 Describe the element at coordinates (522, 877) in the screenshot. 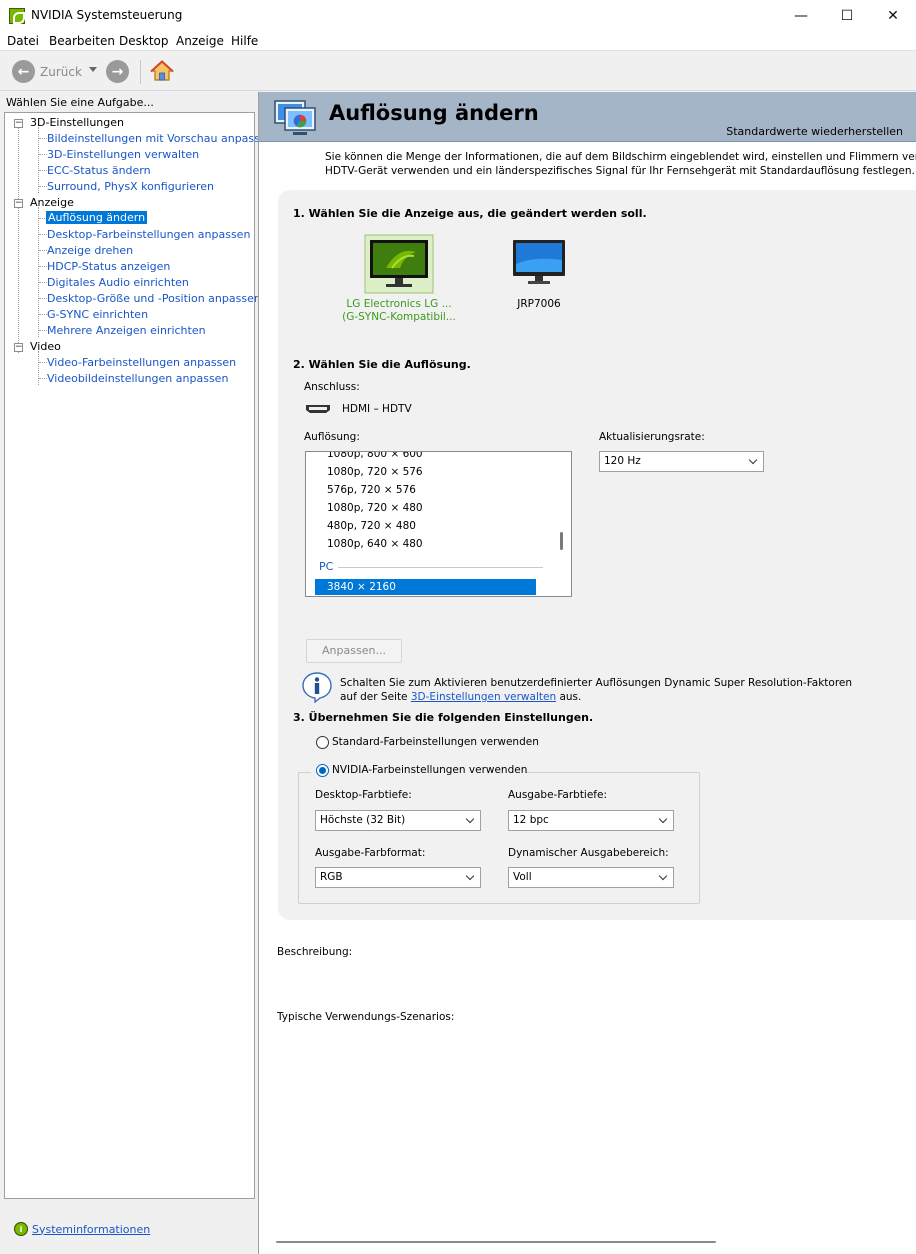

I see `dynamic-range-value: Voll` at that location.